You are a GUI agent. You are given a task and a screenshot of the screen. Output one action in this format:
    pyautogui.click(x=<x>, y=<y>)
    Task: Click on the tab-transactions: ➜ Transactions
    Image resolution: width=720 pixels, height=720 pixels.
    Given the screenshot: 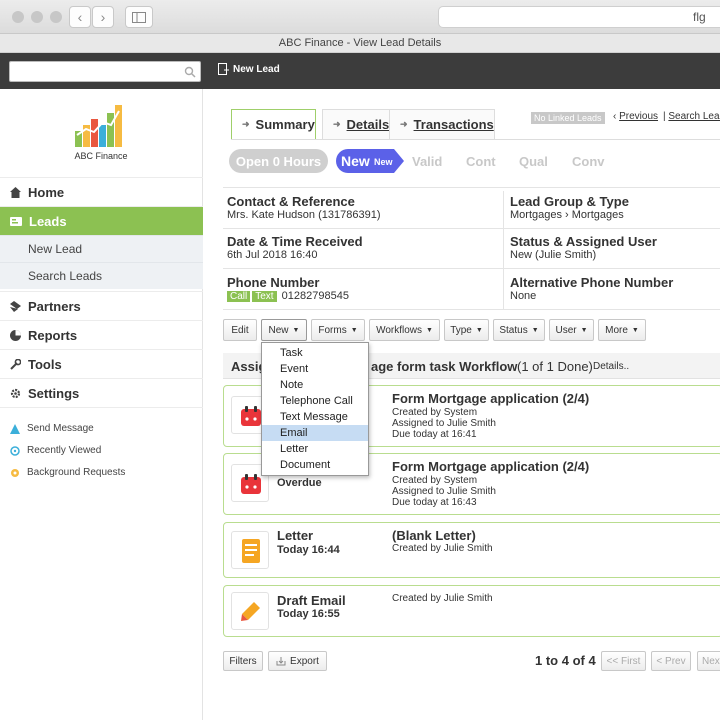 What is the action you would take?
    pyautogui.click(x=442, y=124)
    